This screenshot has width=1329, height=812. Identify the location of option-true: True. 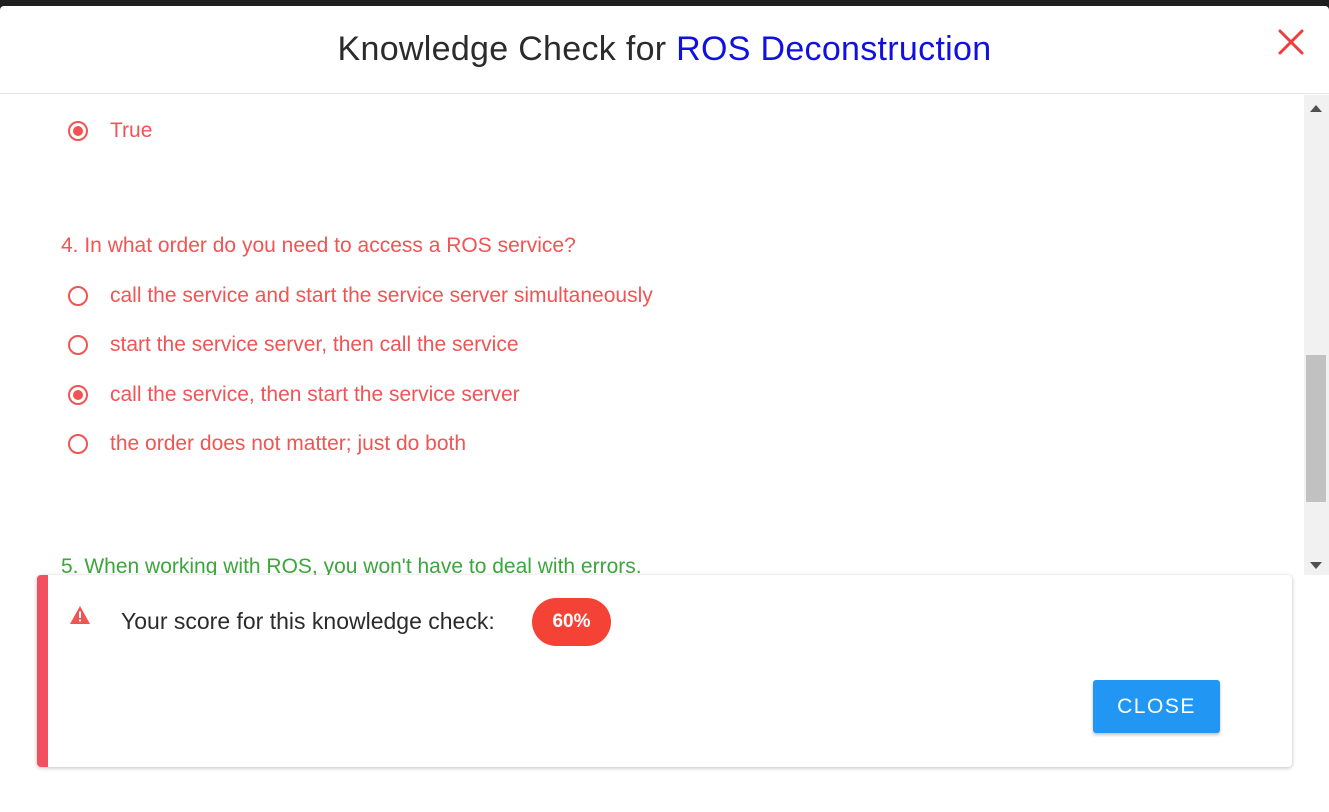
(110, 131).